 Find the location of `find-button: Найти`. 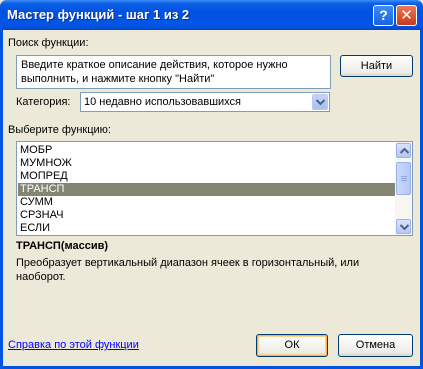

find-button: Найти is located at coordinates (376, 66).